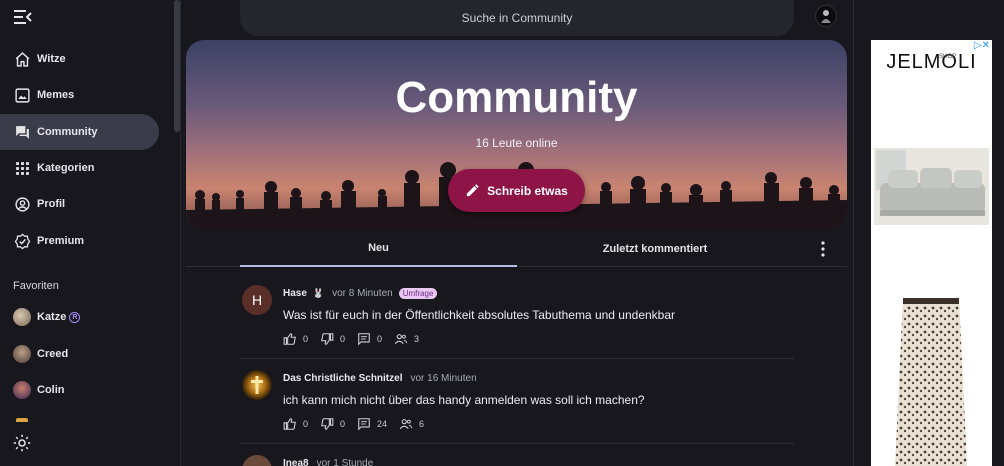  Describe the element at coordinates (56, 95) in the screenshot. I see `sidebar-item-label: Memes` at that location.